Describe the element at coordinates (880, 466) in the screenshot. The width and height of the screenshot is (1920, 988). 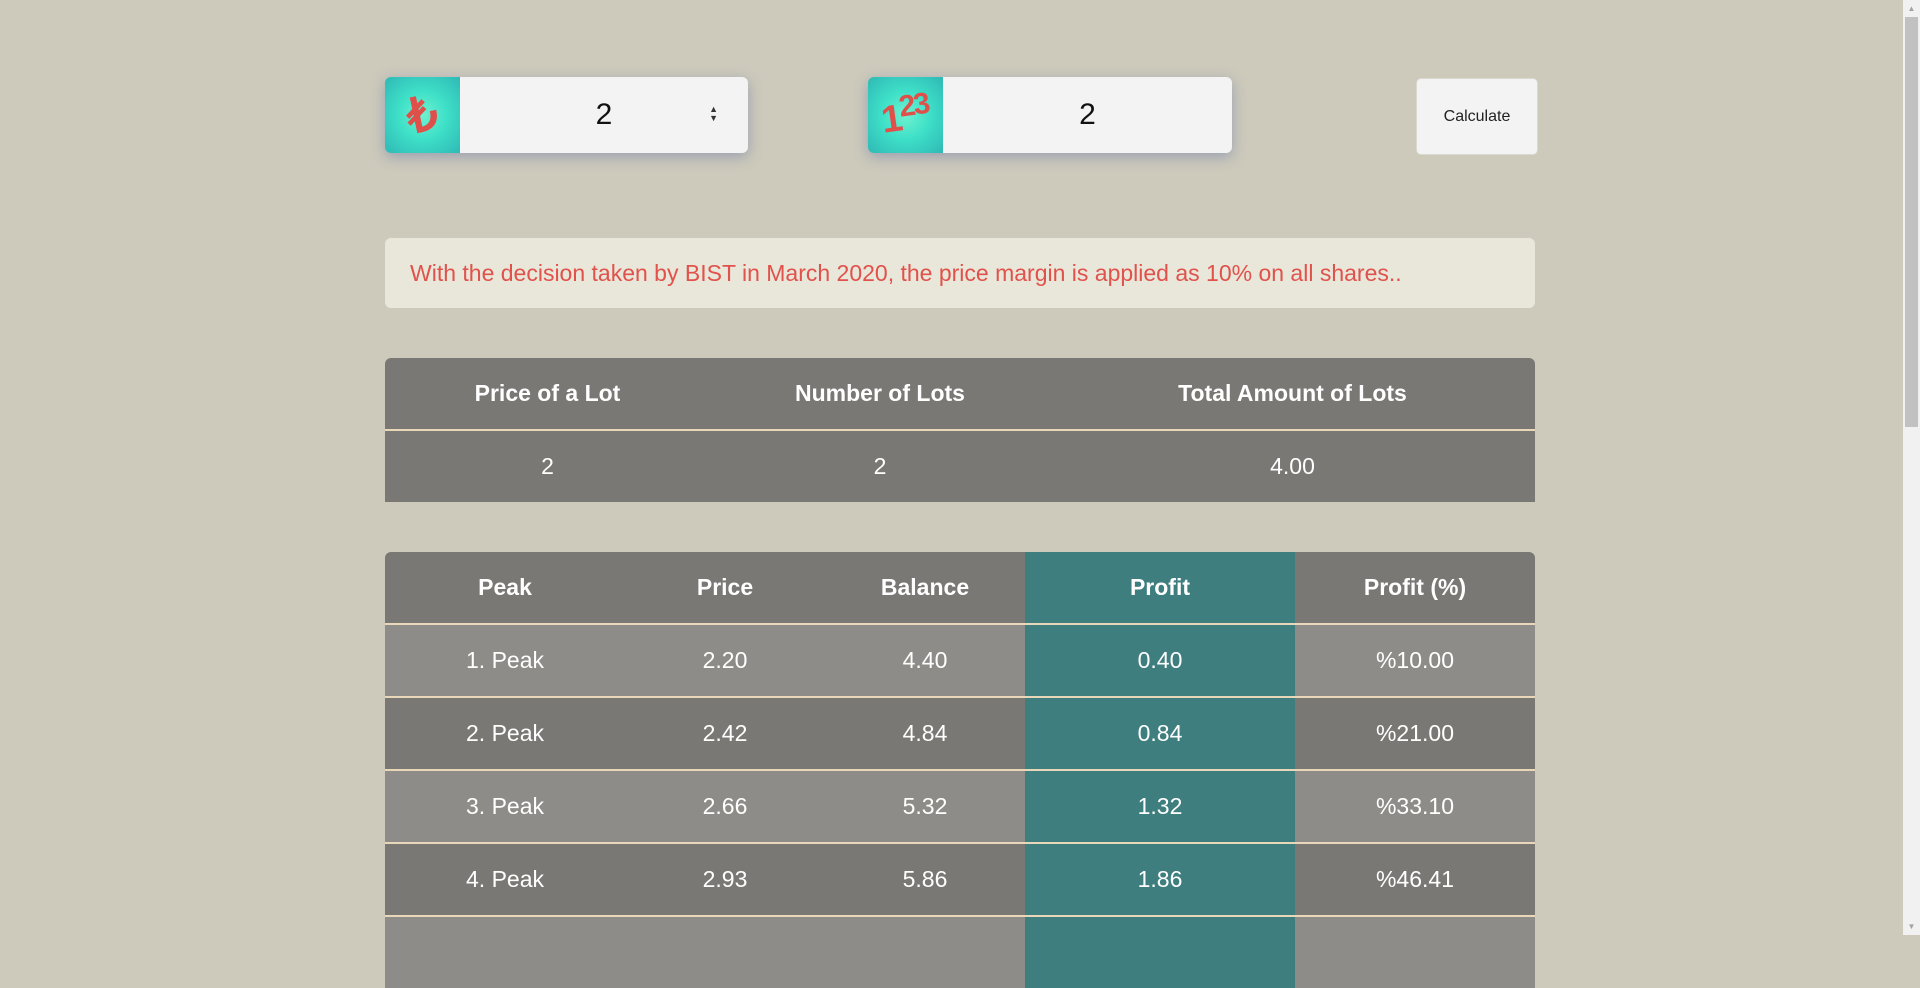
I see `cell-number-of-lots: 2` at that location.